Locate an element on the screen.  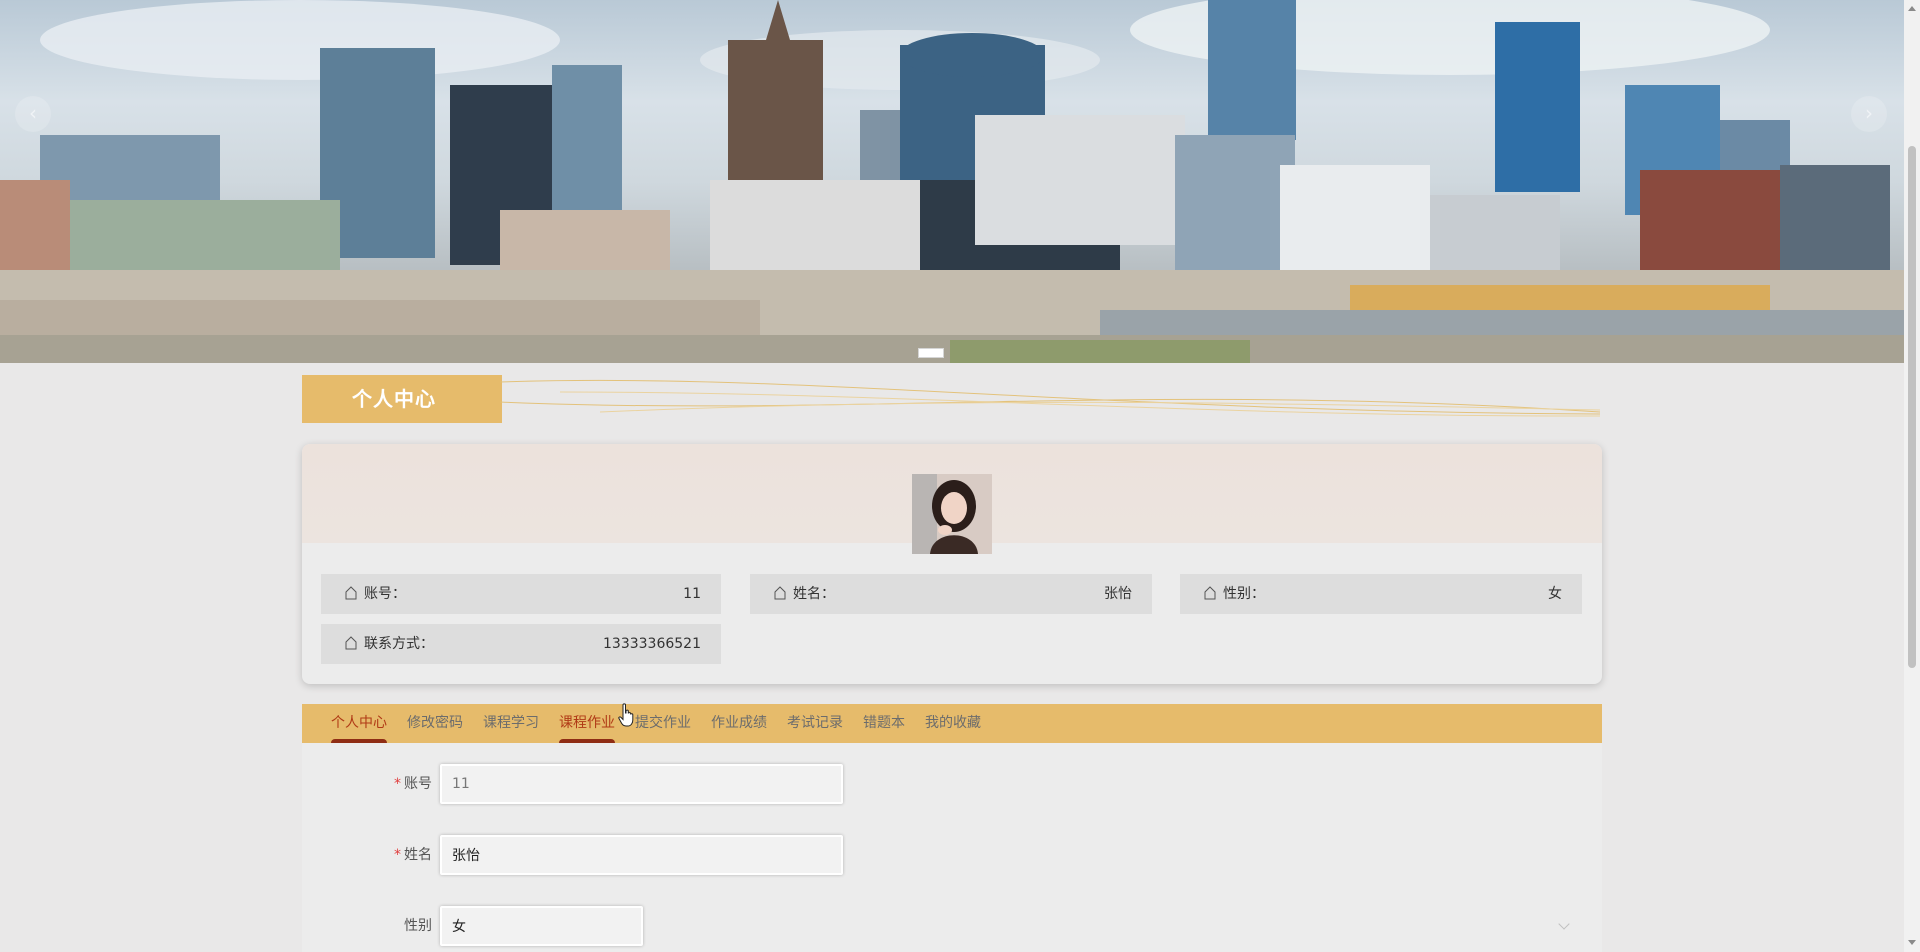
gender-label: 性别 is located at coordinates (367, 926).